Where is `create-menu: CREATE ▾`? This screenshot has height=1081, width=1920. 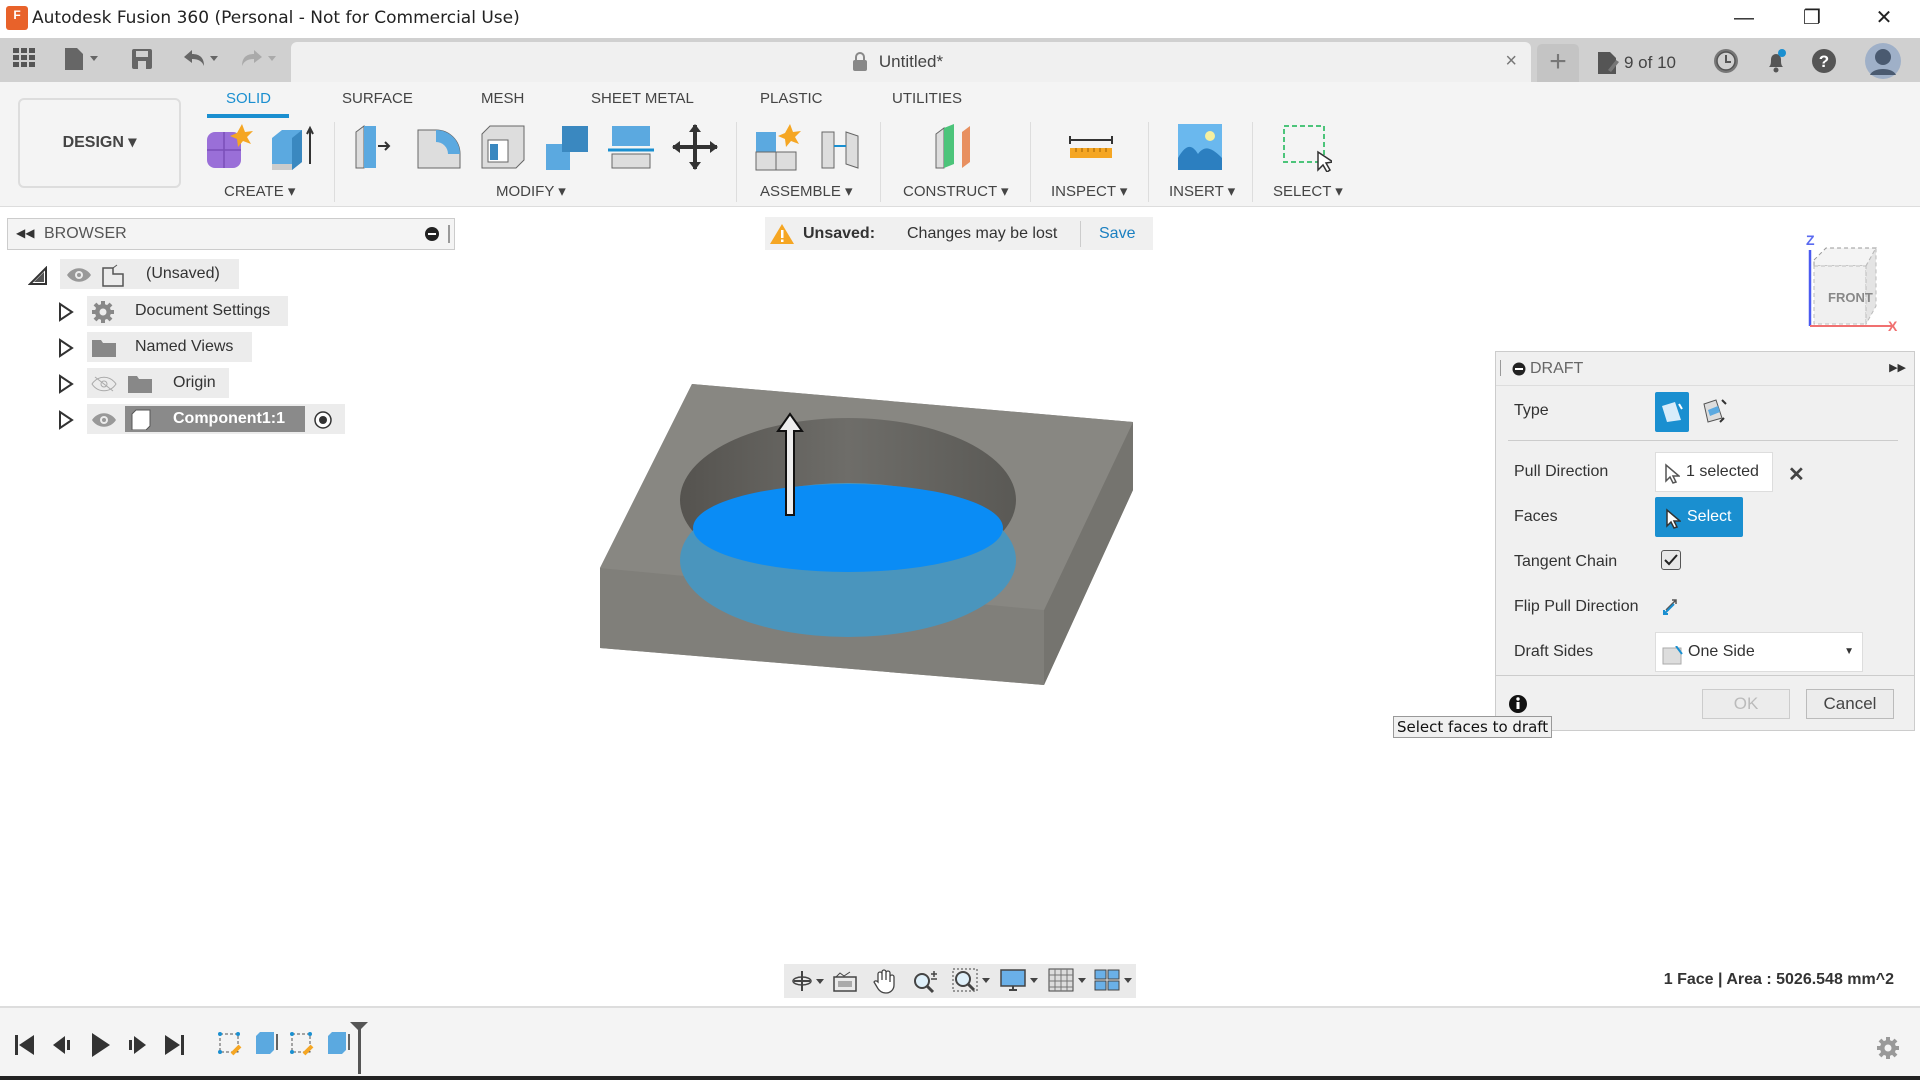 create-menu: CREATE ▾ is located at coordinates (259, 191).